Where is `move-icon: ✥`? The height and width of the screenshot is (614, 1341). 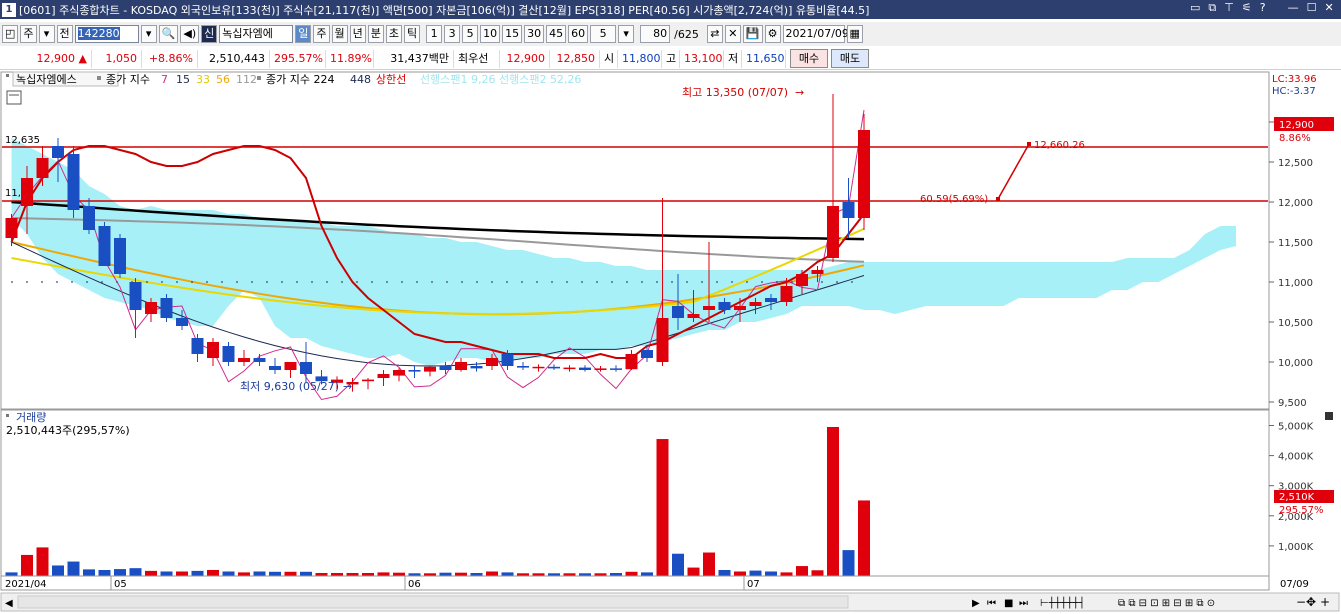
move-icon: ✥ is located at coordinates (1311, 602).